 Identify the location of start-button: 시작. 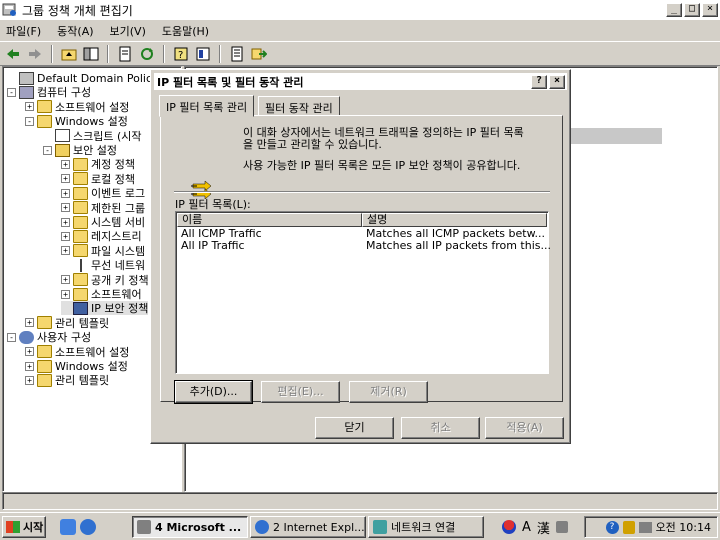
(24, 527).